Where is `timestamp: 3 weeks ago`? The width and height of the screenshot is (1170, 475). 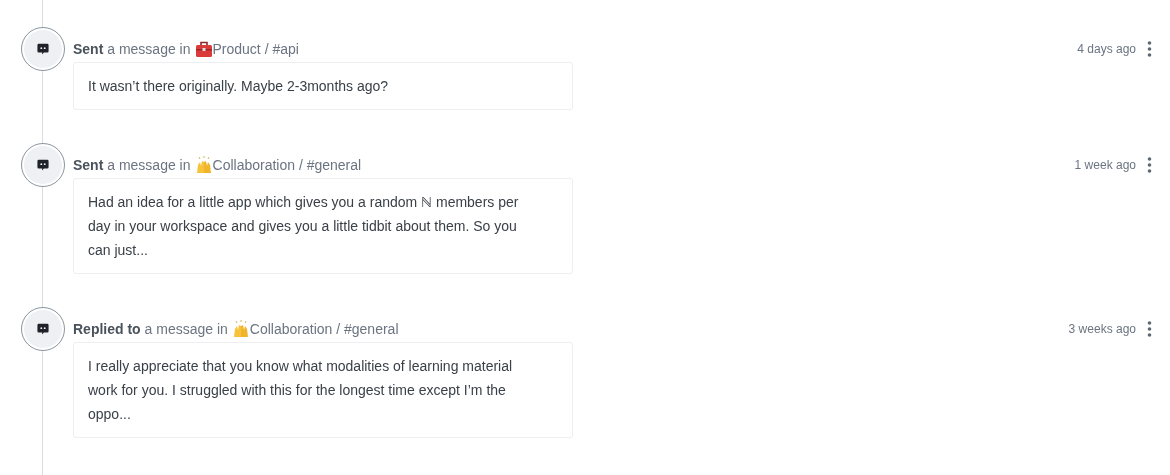
timestamp: 3 weeks ago is located at coordinates (1102, 329).